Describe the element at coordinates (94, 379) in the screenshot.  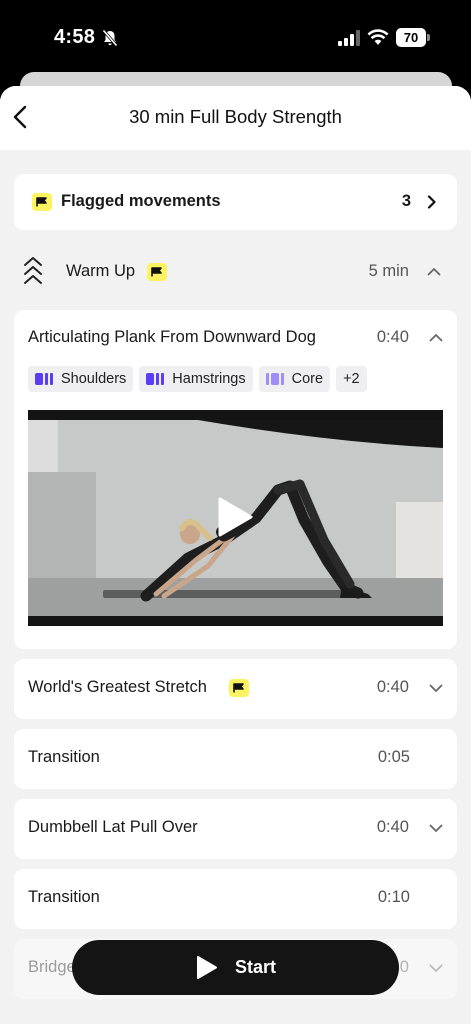
I see `muscle-tag-label: Shoulders` at that location.